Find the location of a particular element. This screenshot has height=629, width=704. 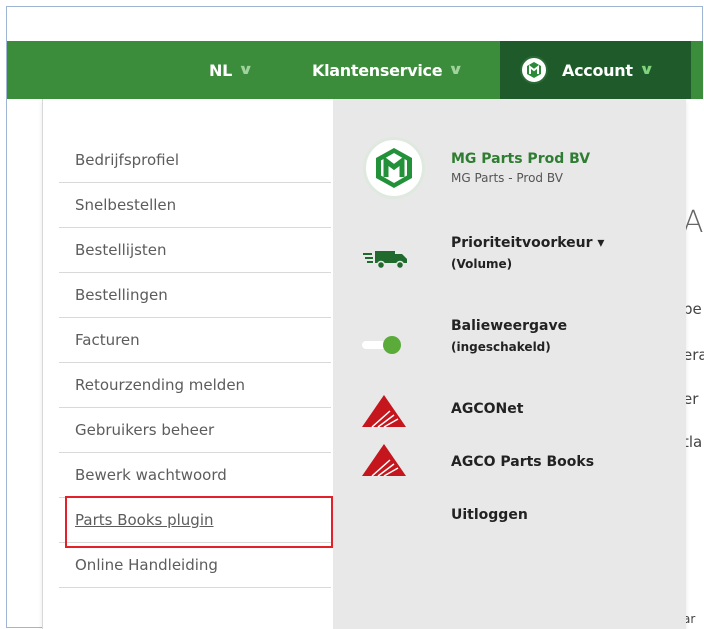

menu-item-user-management: Gebruikers beheer is located at coordinates (195, 430).